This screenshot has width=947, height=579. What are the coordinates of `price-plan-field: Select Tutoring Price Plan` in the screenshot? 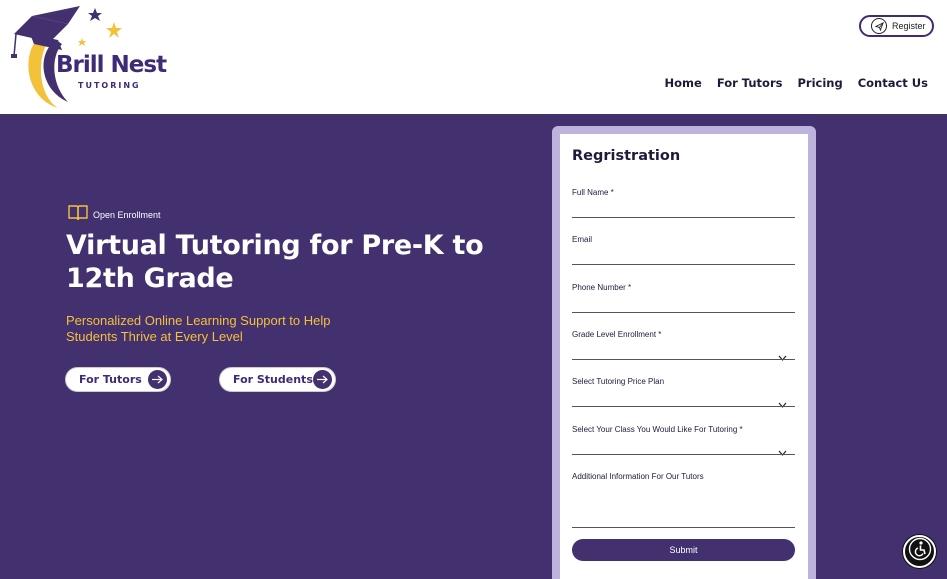 It's located at (683, 392).